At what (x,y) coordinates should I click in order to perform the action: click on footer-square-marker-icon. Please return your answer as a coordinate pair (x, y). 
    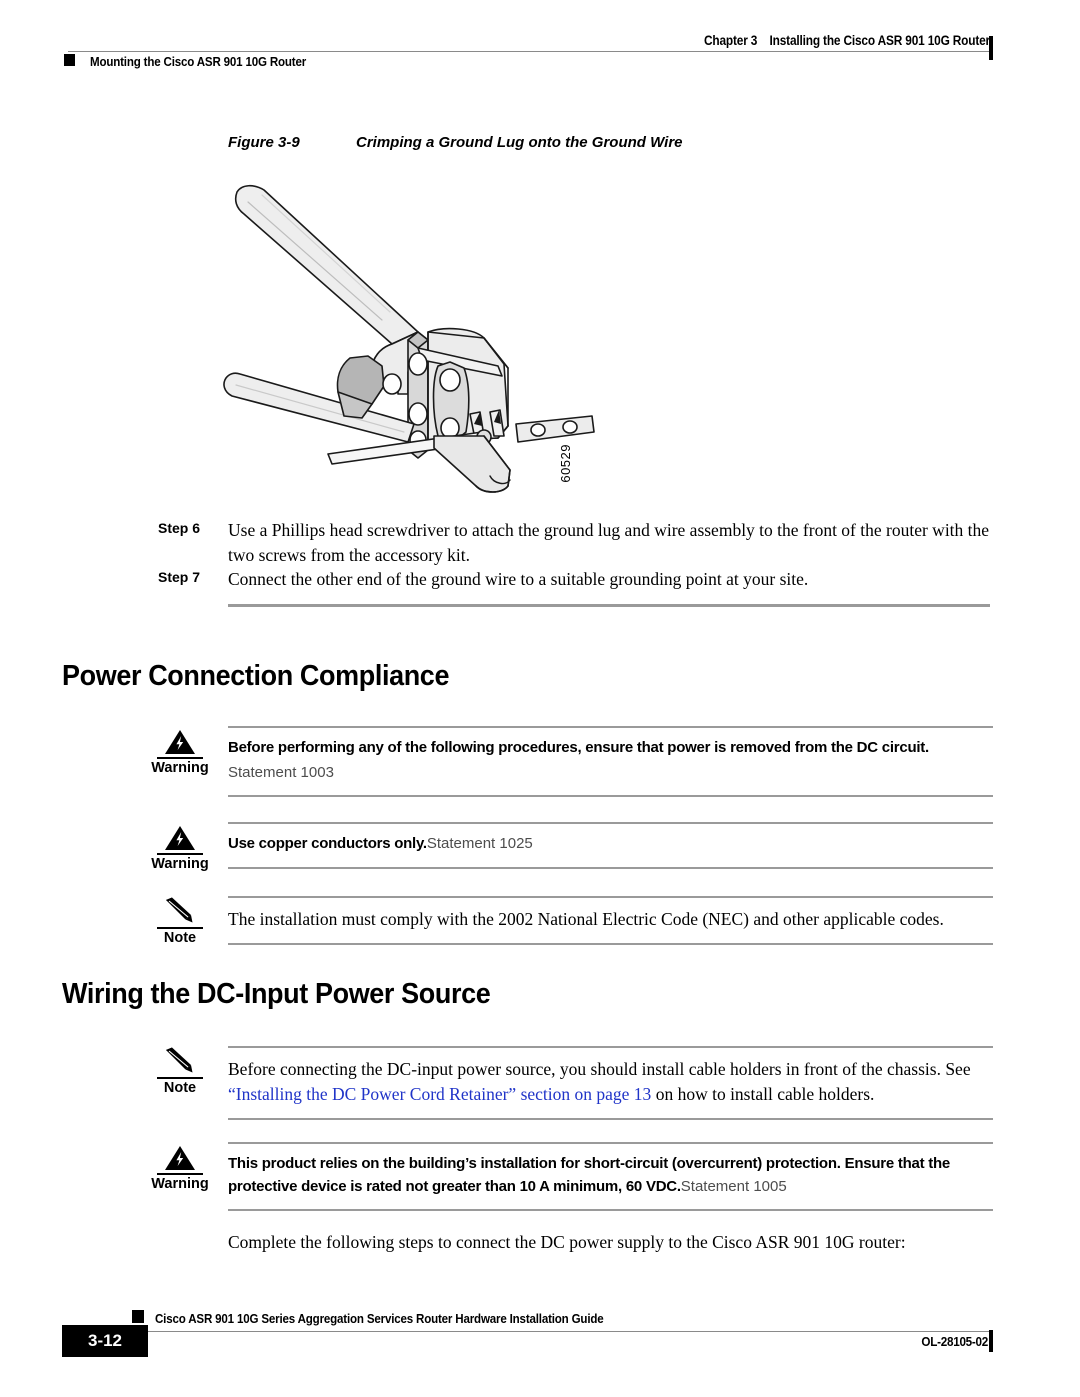
    Looking at the image, I should click on (138, 1316).